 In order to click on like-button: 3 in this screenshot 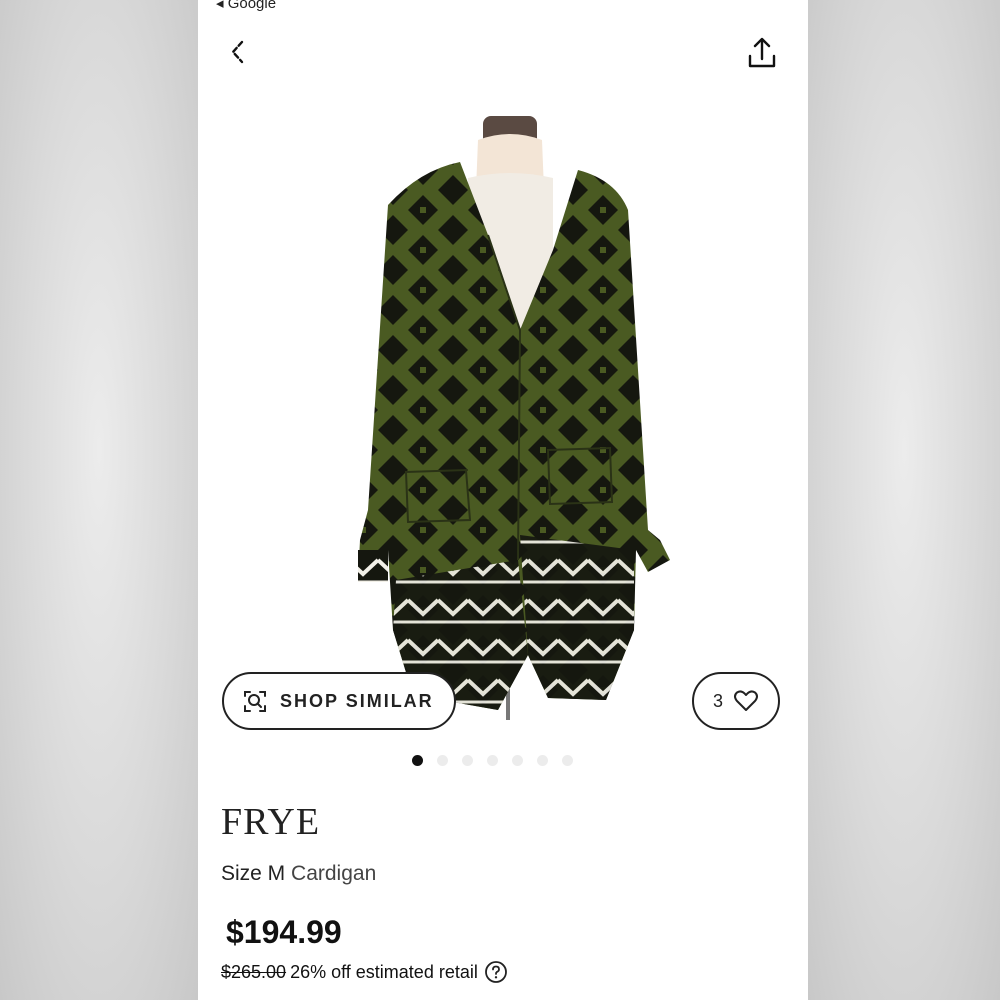, I will do `click(736, 701)`.